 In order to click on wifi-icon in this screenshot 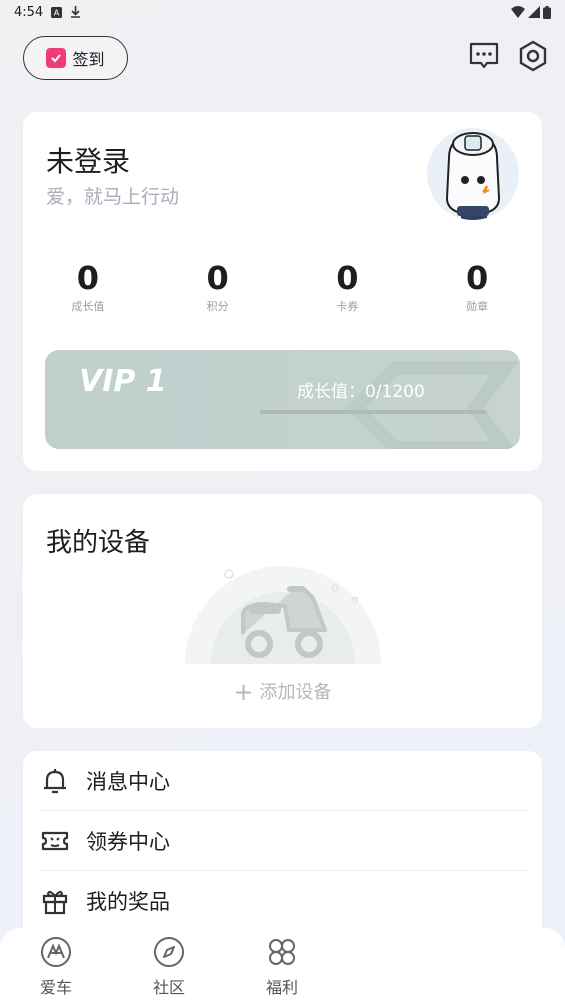, I will do `click(518, 12)`.